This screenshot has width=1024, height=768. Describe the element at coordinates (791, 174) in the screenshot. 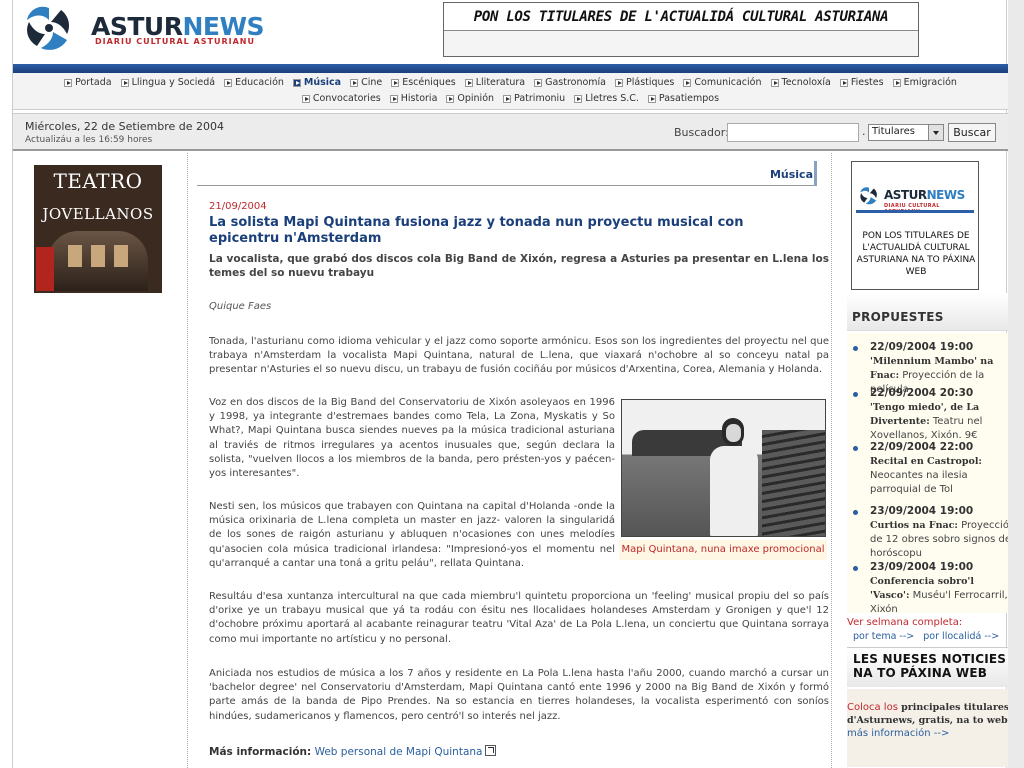

I see `section-title: Música` at that location.